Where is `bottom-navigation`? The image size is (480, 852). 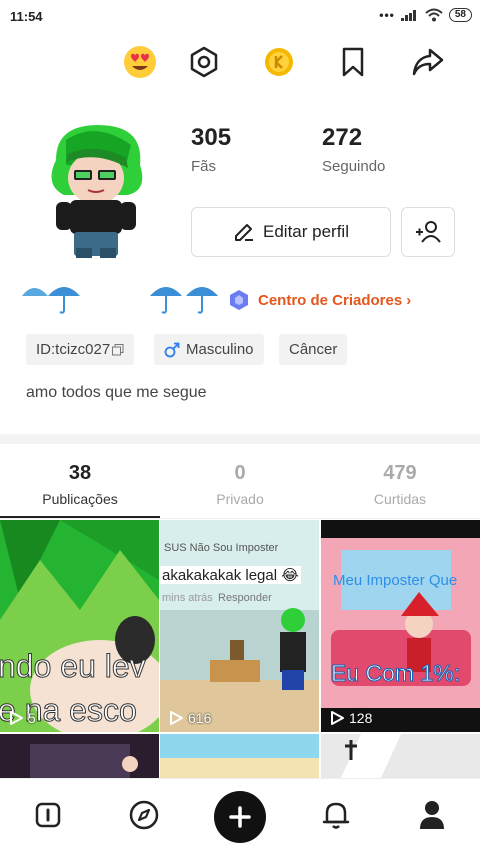
bottom-navigation is located at coordinates (240, 815).